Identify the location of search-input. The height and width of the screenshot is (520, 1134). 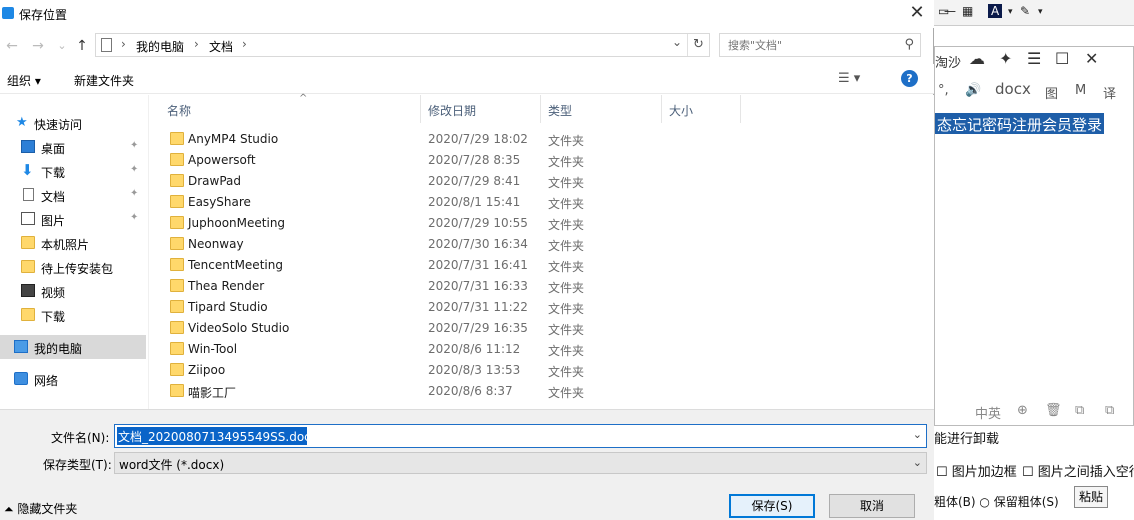
(810, 45).